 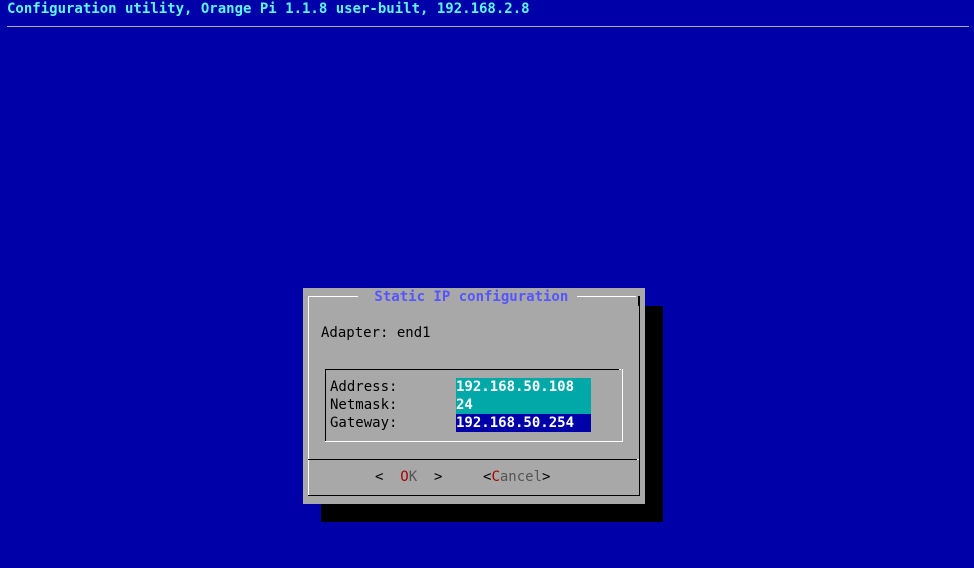 What do you see at coordinates (471, 297) in the screenshot?
I see `dialog-title: Static IP configuration` at bounding box center [471, 297].